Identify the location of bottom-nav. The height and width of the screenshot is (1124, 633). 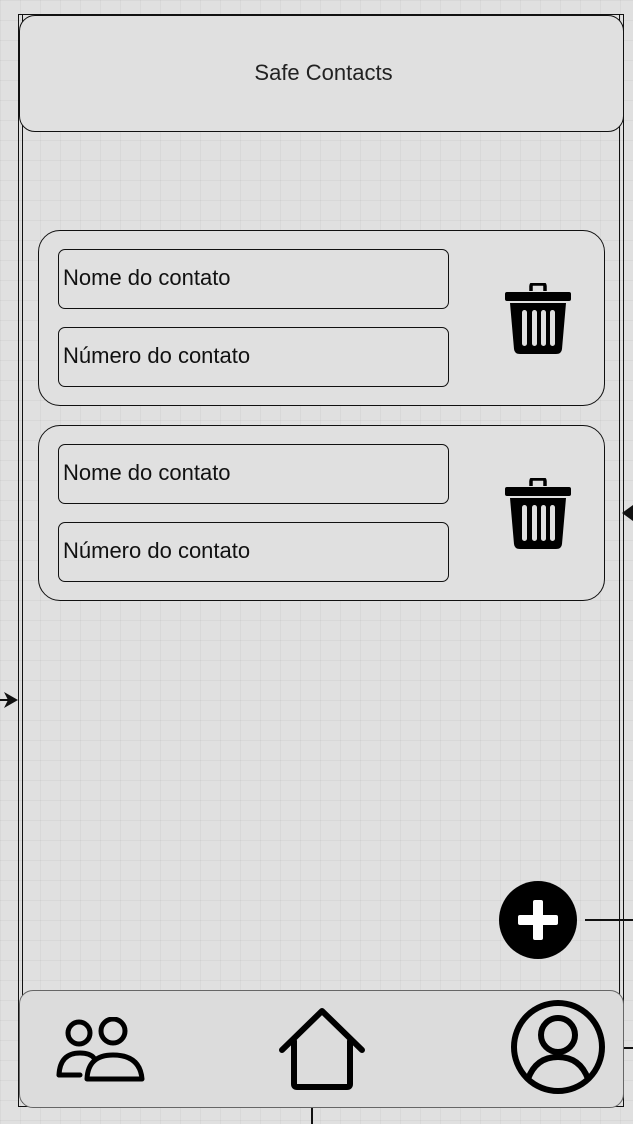
(321, 1049).